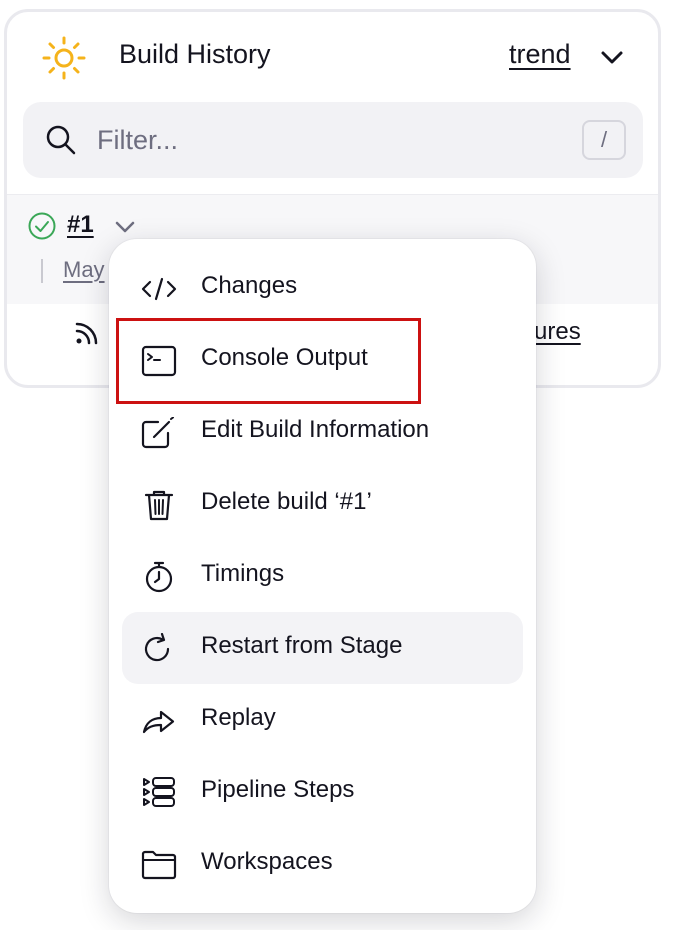 The width and height of the screenshot is (690, 930). What do you see at coordinates (327, 140) in the screenshot?
I see `filter-input` at bounding box center [327, 140].